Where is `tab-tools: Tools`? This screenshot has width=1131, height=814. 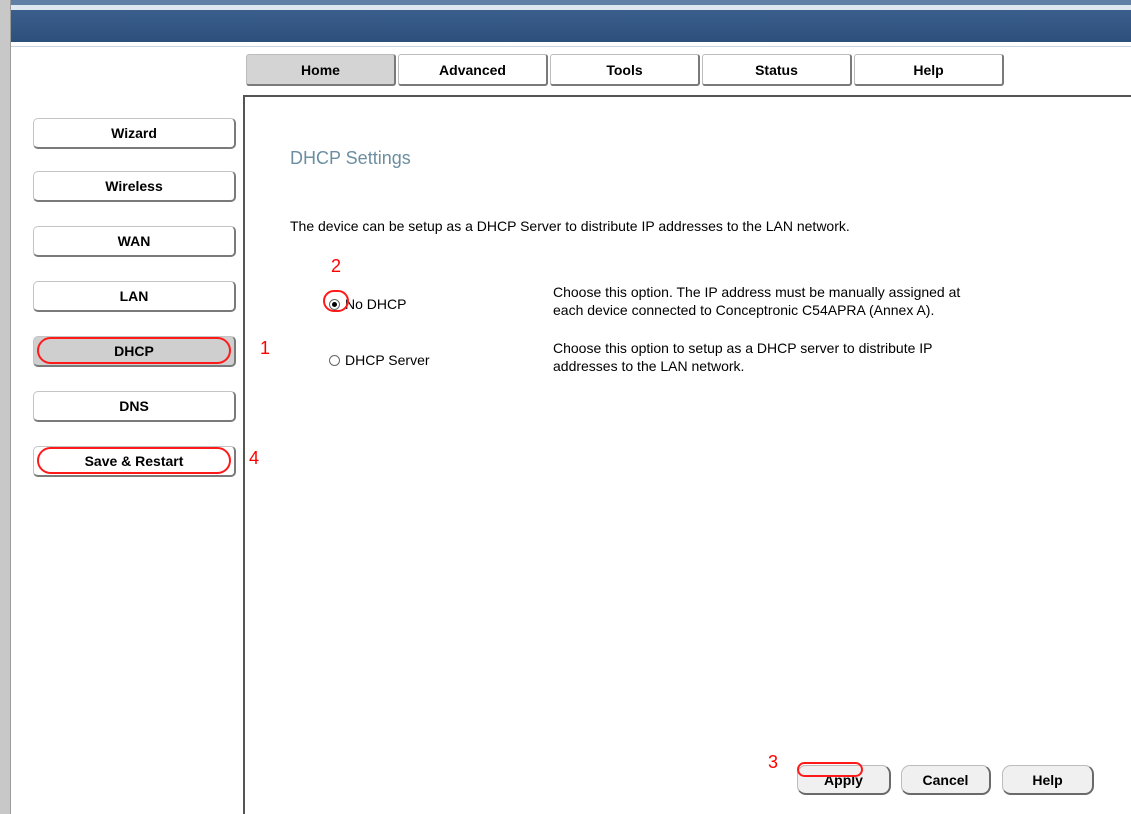
tab-tools: Tools is located at coordinates (625, 70).